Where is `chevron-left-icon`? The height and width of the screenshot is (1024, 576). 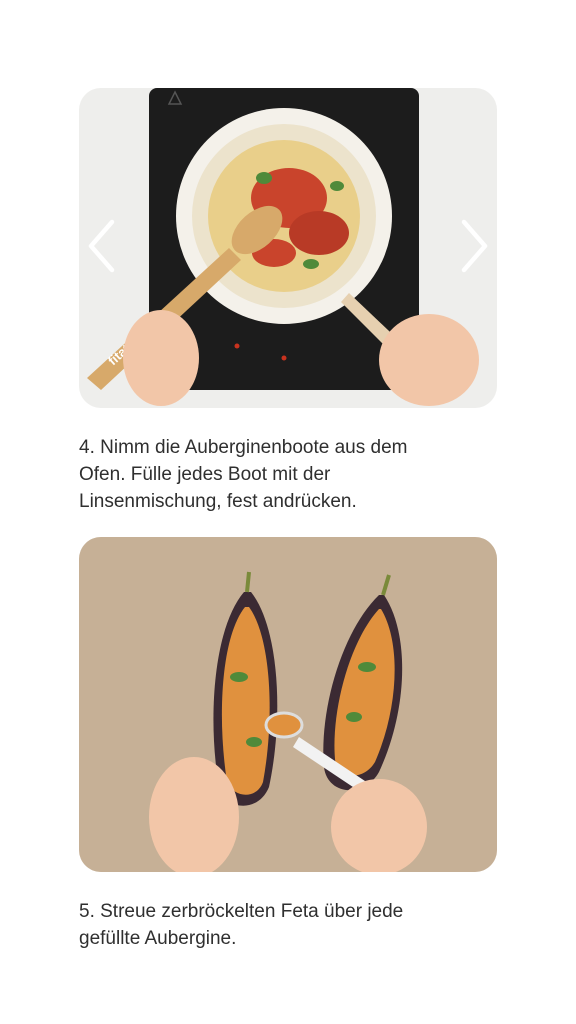
chevron-left-icon is located at coordinates (101, 246).